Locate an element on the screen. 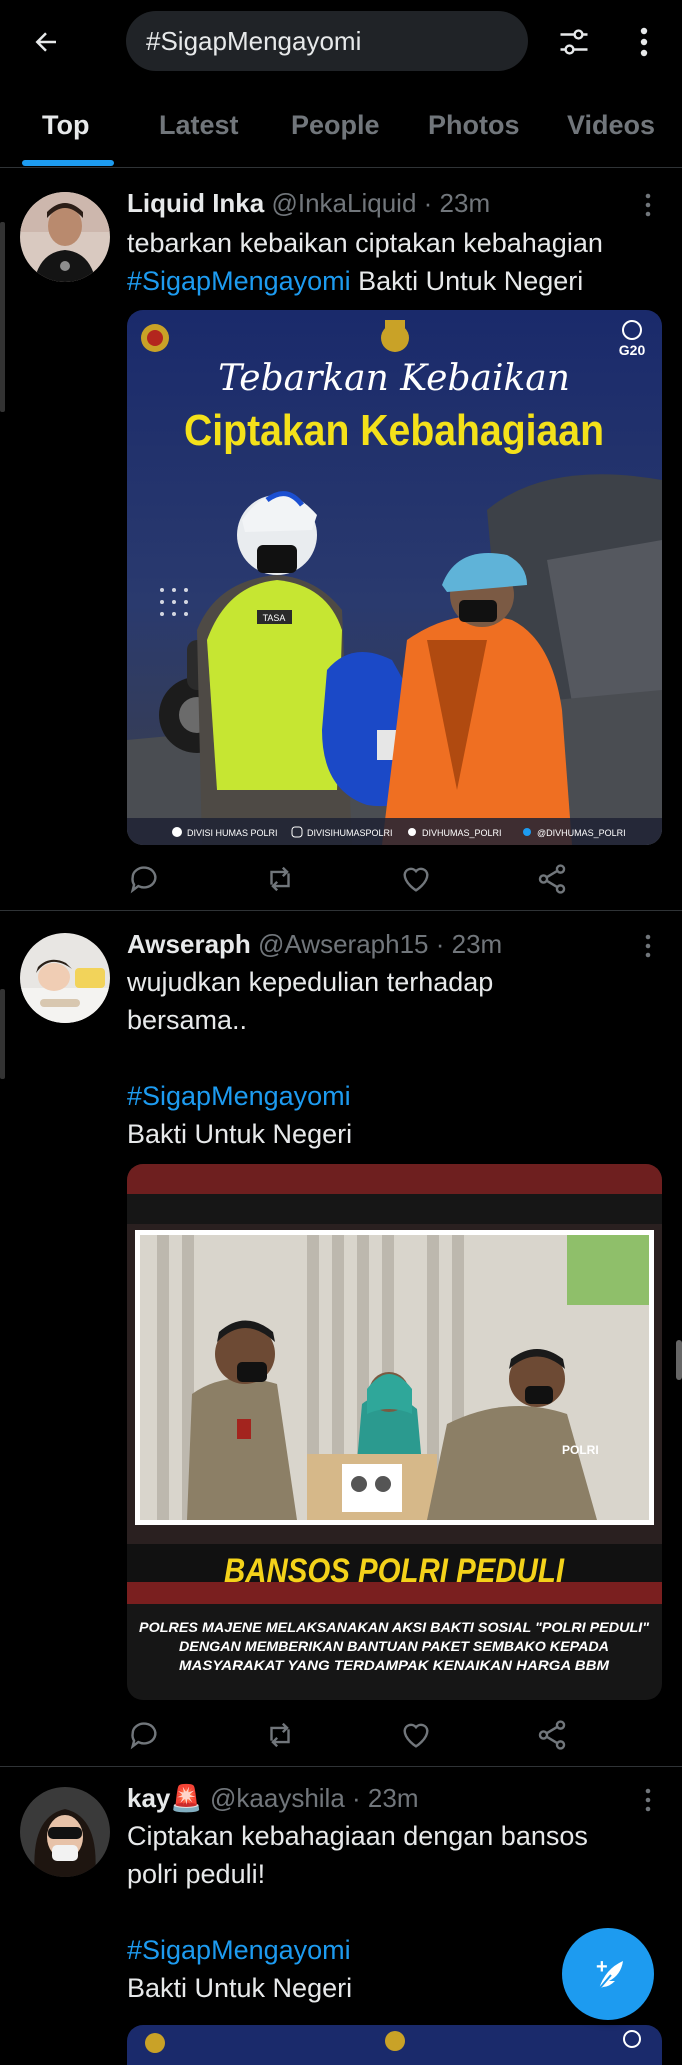 This screenshot has height=2065, width=682. tweet-header: kay🚨 @kaayshila · 23m is located at coordinates (273, 1798).